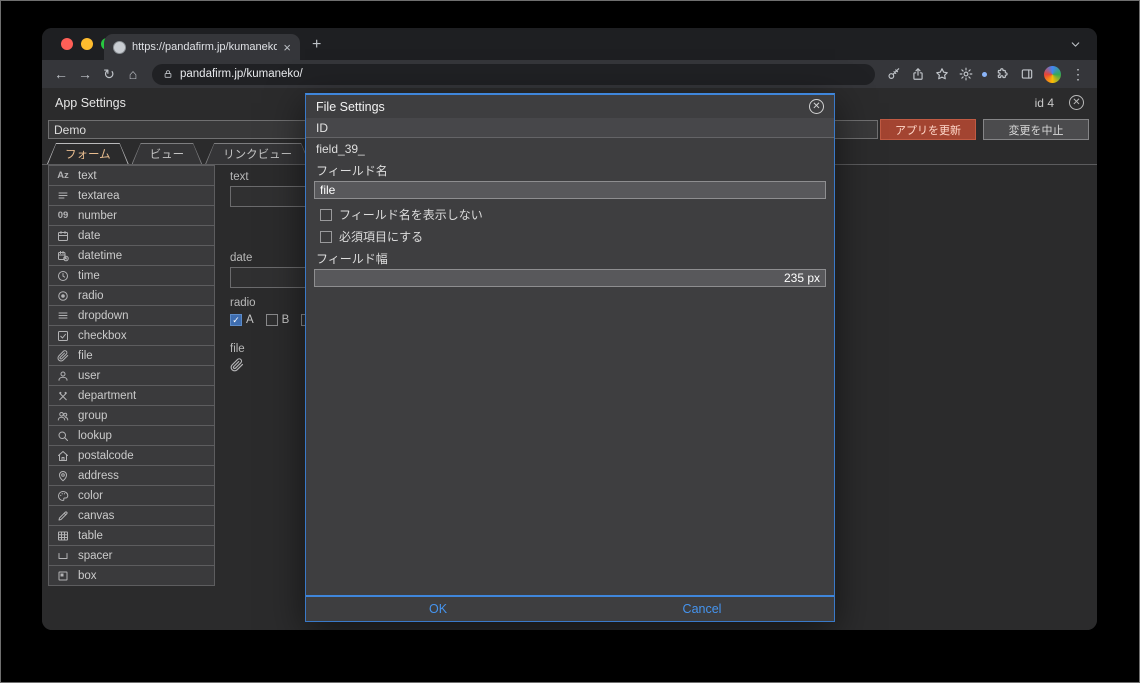  What do you see at coordinates (119, 47) in the screenshot?
I see `tab-favicon-icon` at bounding box center [119, 47].